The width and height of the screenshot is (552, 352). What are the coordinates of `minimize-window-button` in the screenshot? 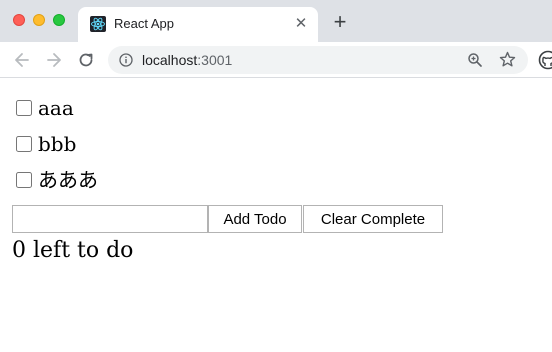 It's located at (39, 20).